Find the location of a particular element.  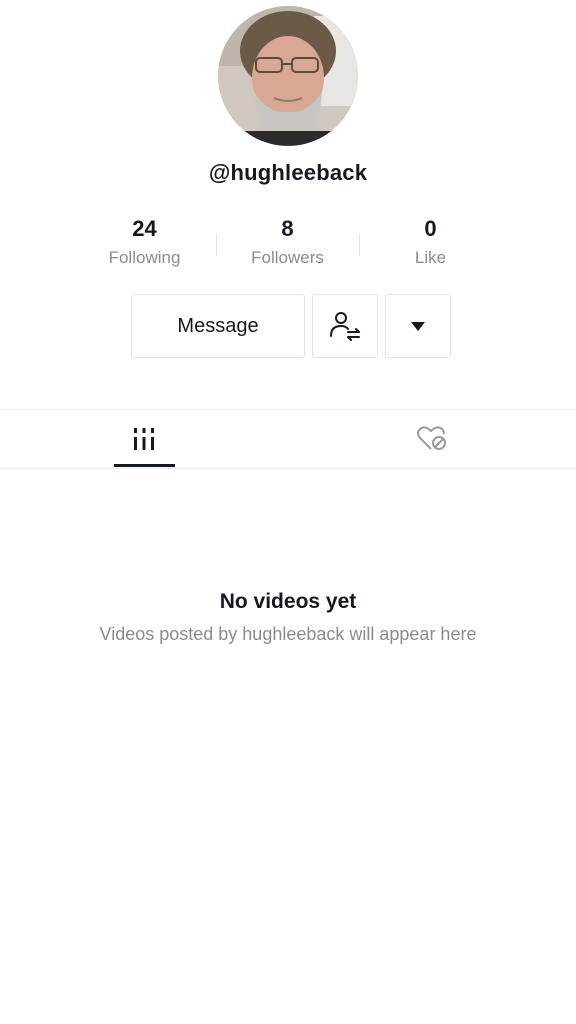

empty-state-title: No videos yet is located at coordinates (288, 601).